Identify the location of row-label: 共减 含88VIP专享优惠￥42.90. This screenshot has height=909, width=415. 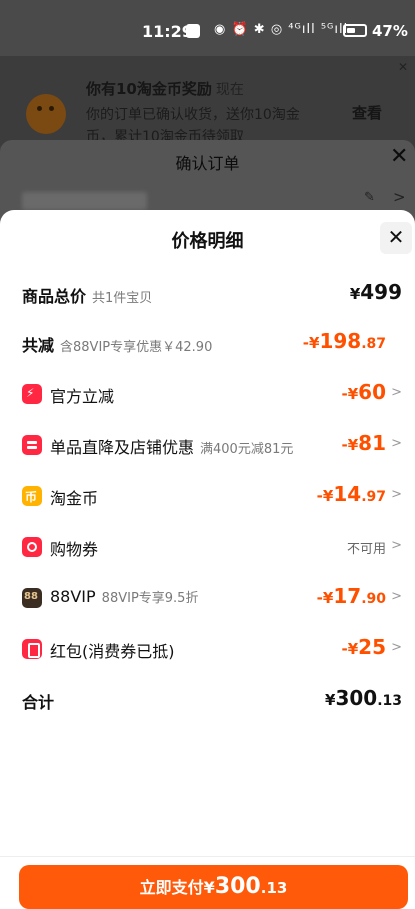
(117, 345).